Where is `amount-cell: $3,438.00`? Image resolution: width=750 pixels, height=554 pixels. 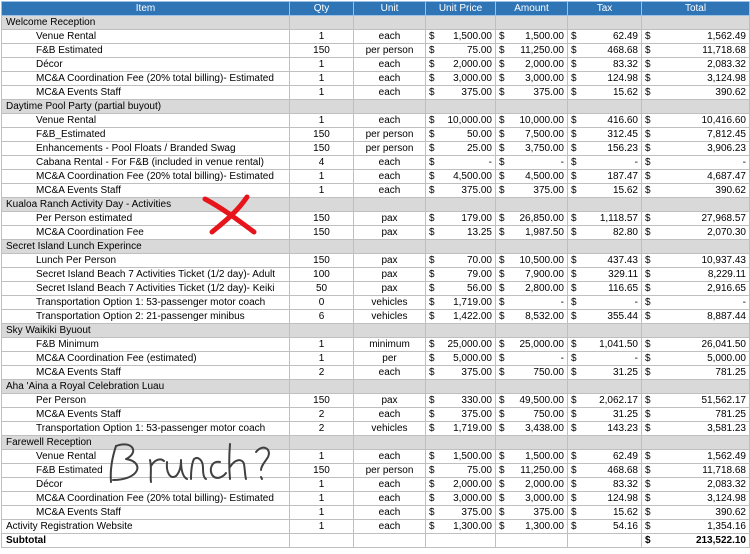
amount-cell: $3,438.00 is located at coordinates (531, 428).